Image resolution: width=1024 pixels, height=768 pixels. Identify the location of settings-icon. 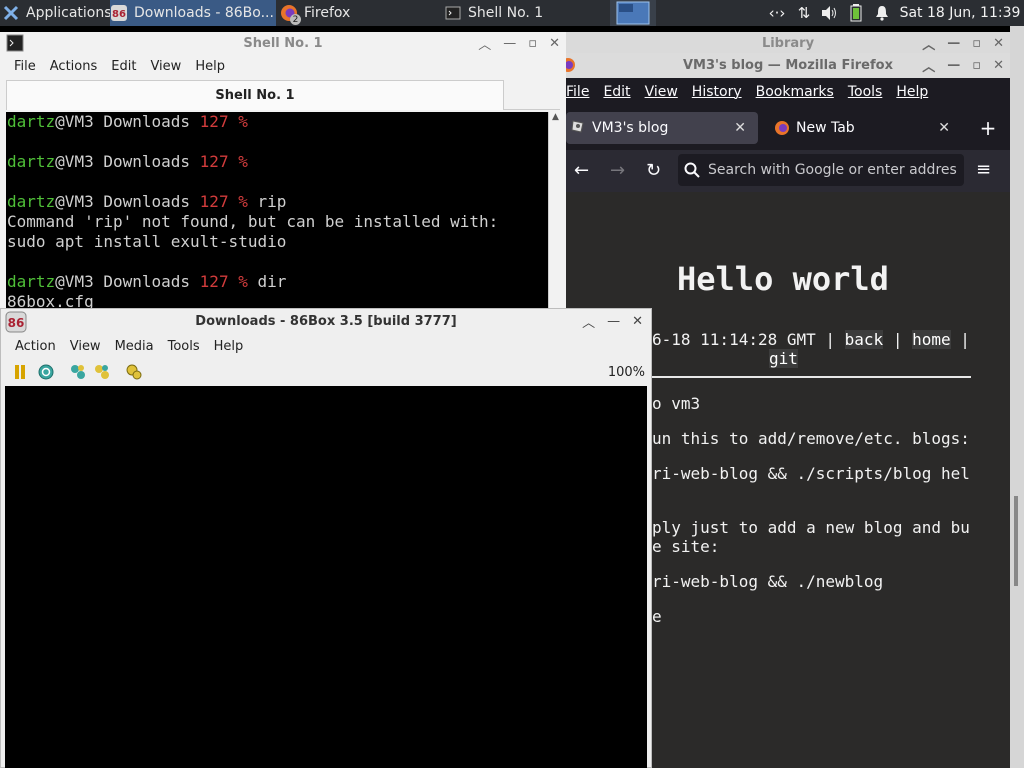
(134, 372).